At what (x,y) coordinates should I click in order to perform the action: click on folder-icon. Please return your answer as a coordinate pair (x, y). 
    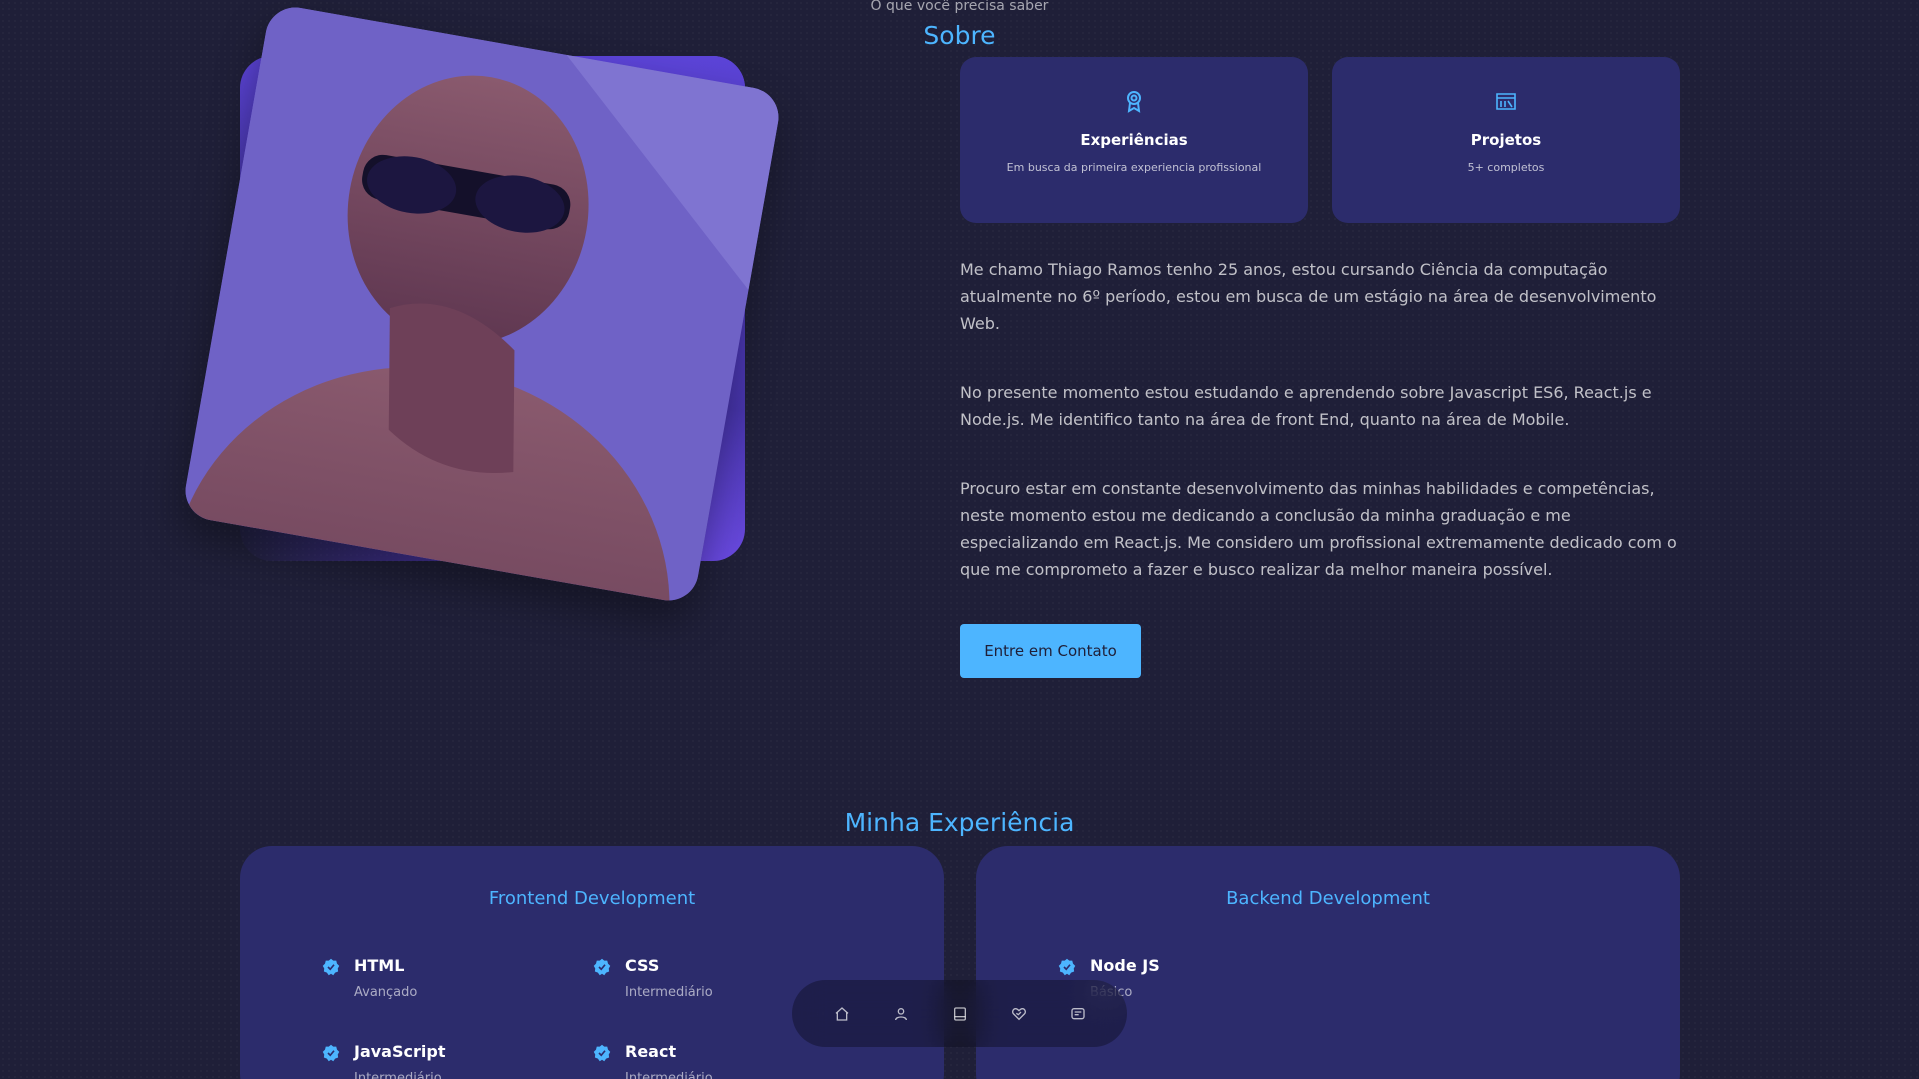
    Looking at the image, I should click on (1506, 101).